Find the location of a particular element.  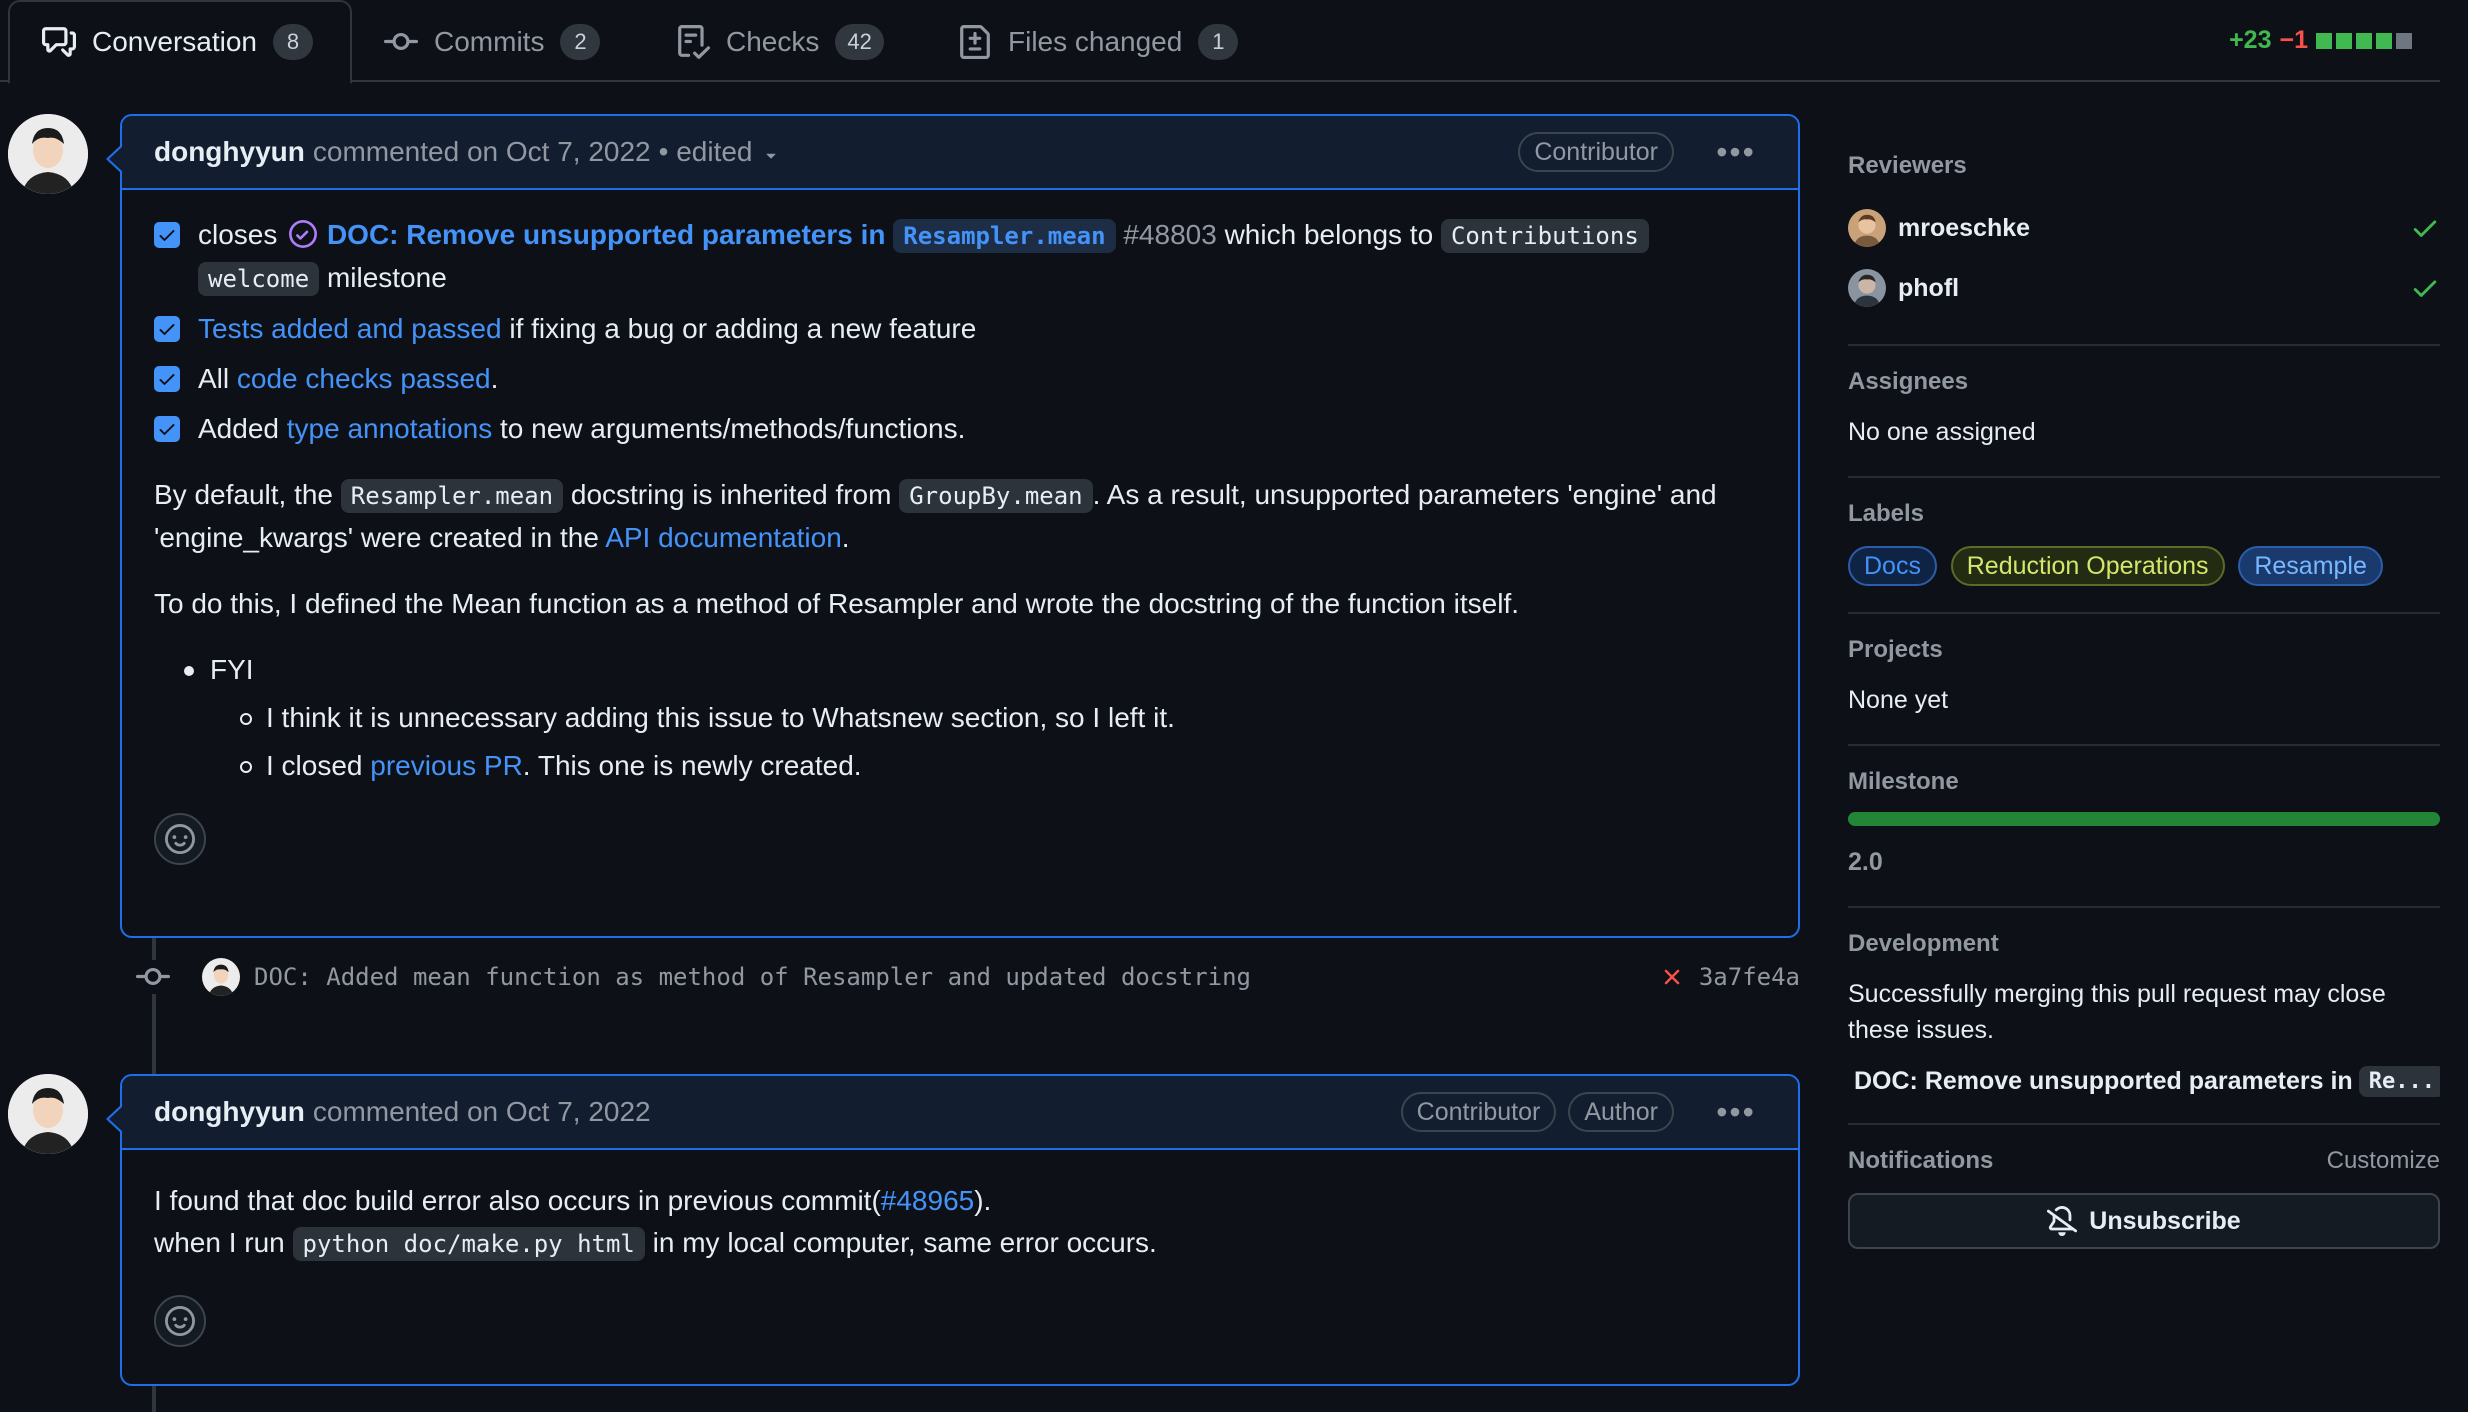

paragraph-text: docstring is inherited from is located at coordinates (731, 494).